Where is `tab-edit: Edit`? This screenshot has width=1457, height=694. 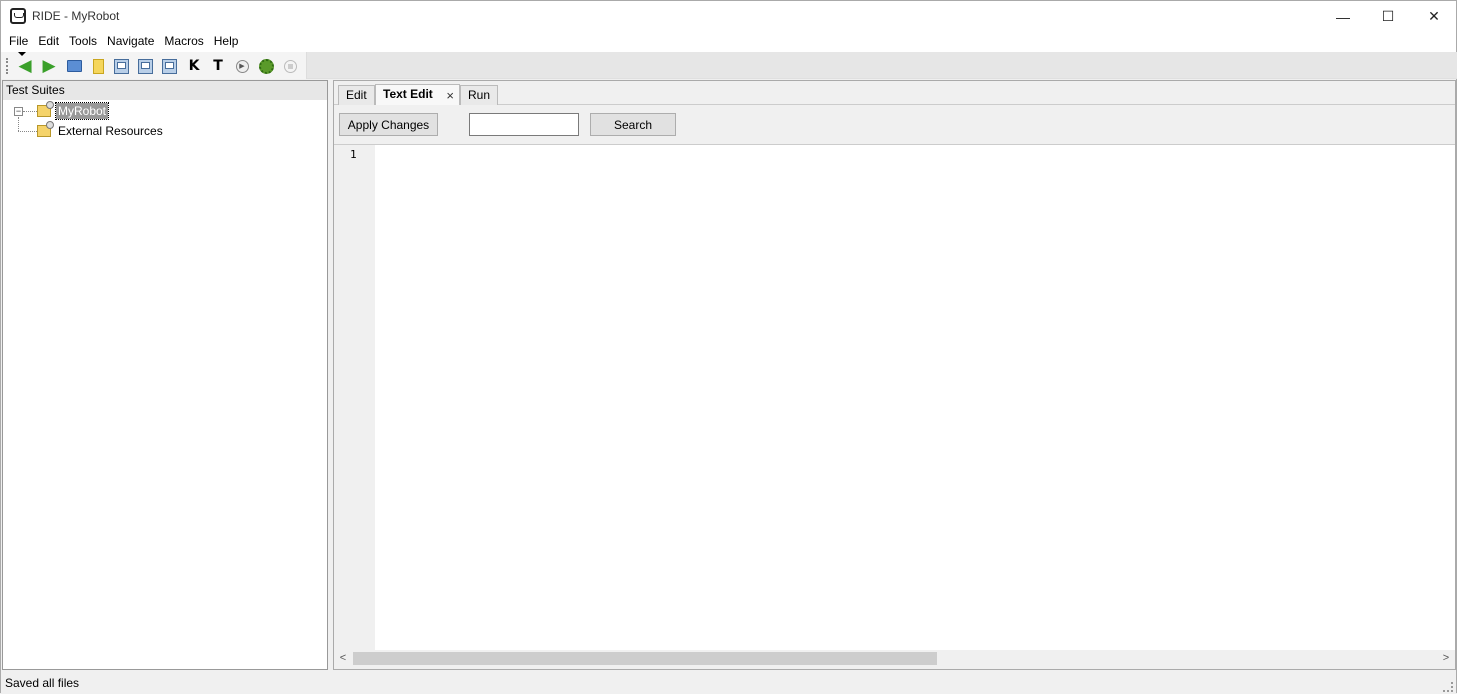
tab-edit: Edit is located at coordinates (356, 95).